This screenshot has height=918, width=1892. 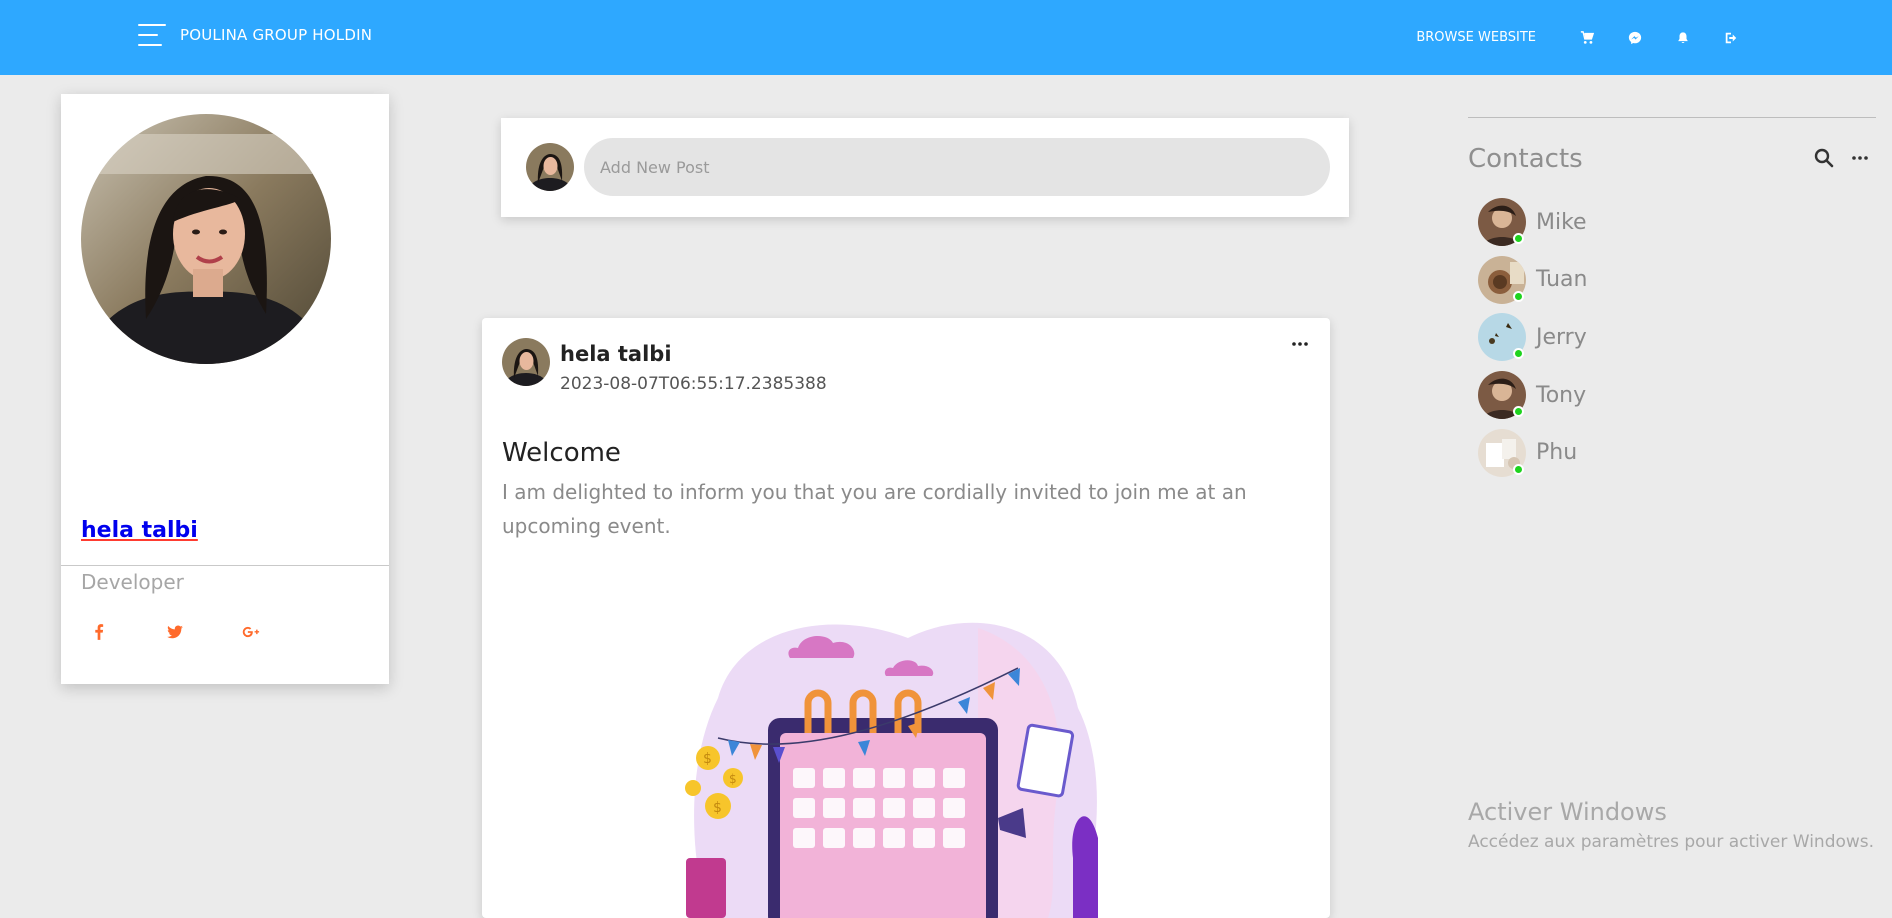 I want to click on new-post-box, so click(x=925, y=167).